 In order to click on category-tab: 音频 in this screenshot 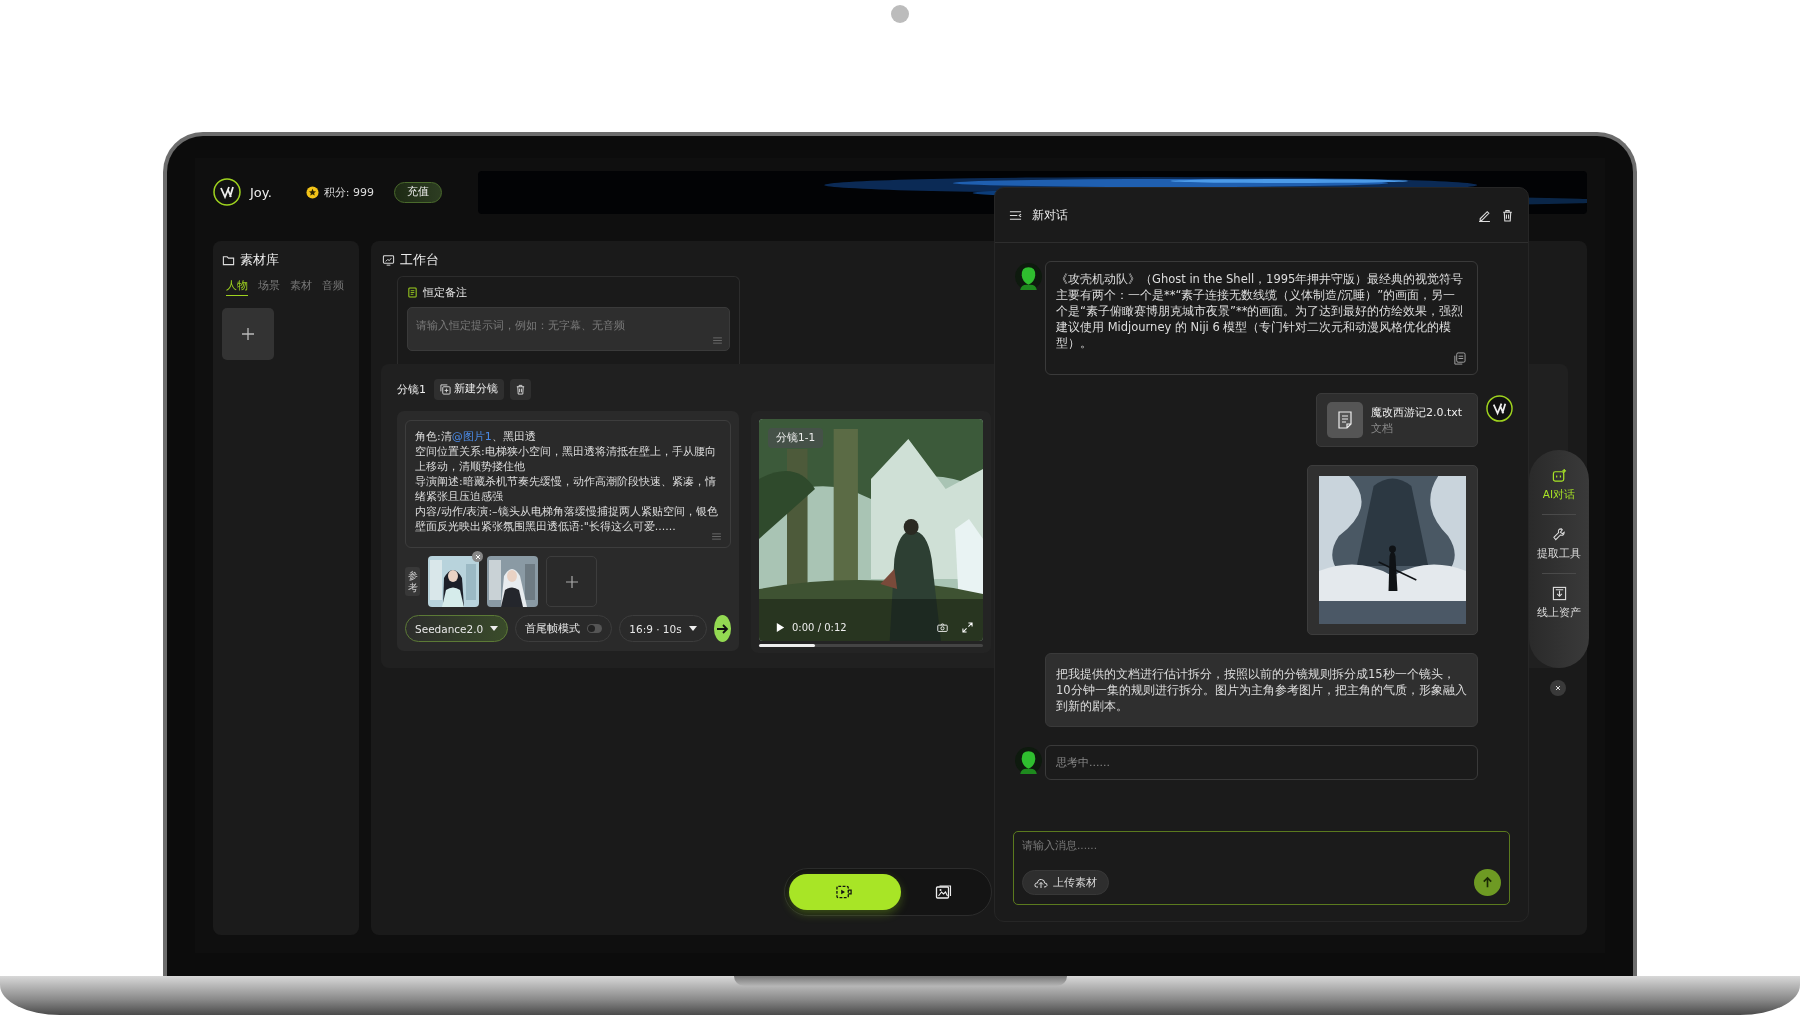, I will do `click(333, 287)`.